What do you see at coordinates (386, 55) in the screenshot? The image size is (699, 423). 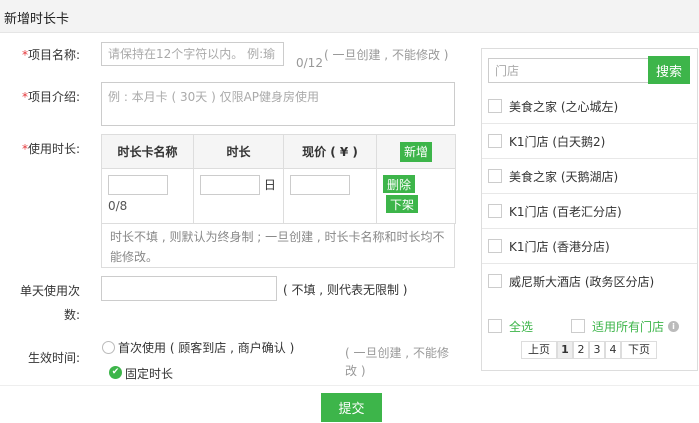 I see `name-hint: ( 一旦创建 , 不能修改 )` at bounding box center [386, 55].